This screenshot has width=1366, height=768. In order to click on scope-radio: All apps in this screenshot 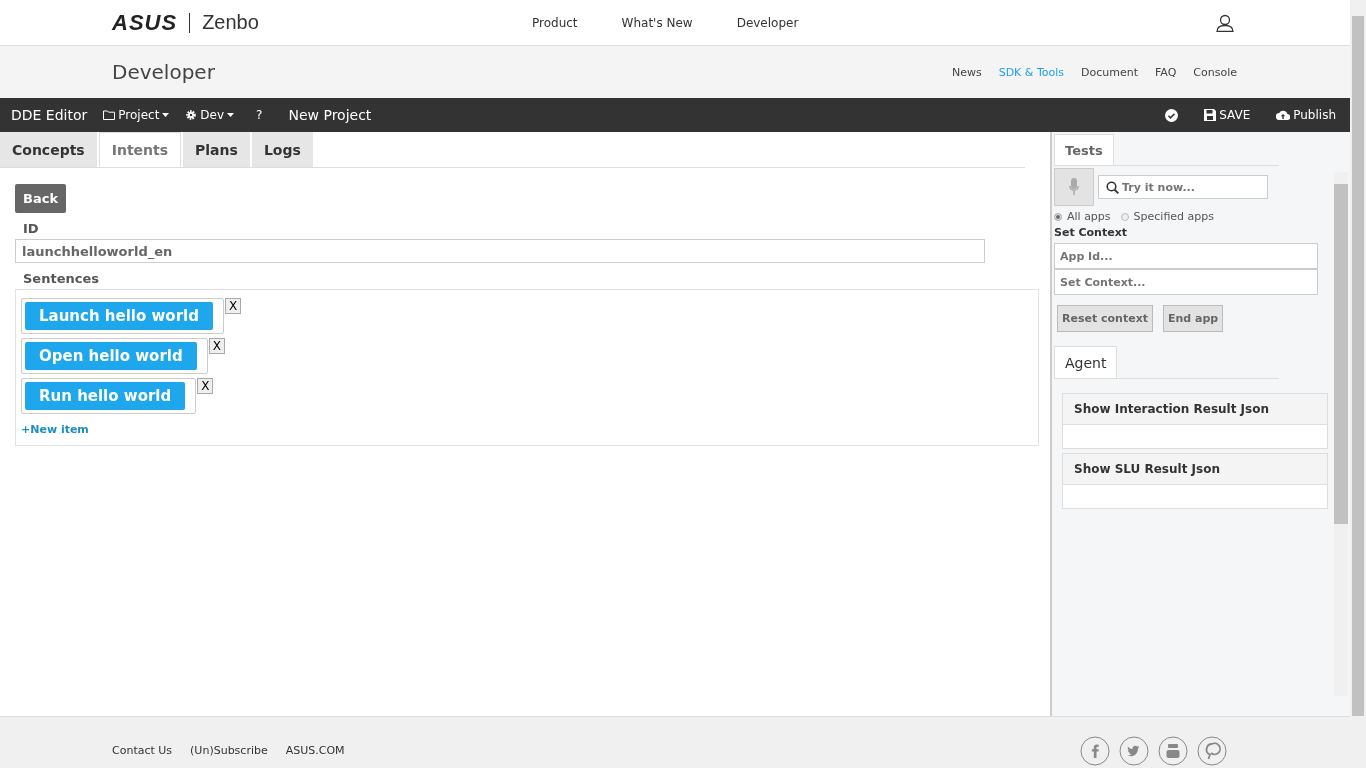, I will do `click(1082, 216)`.